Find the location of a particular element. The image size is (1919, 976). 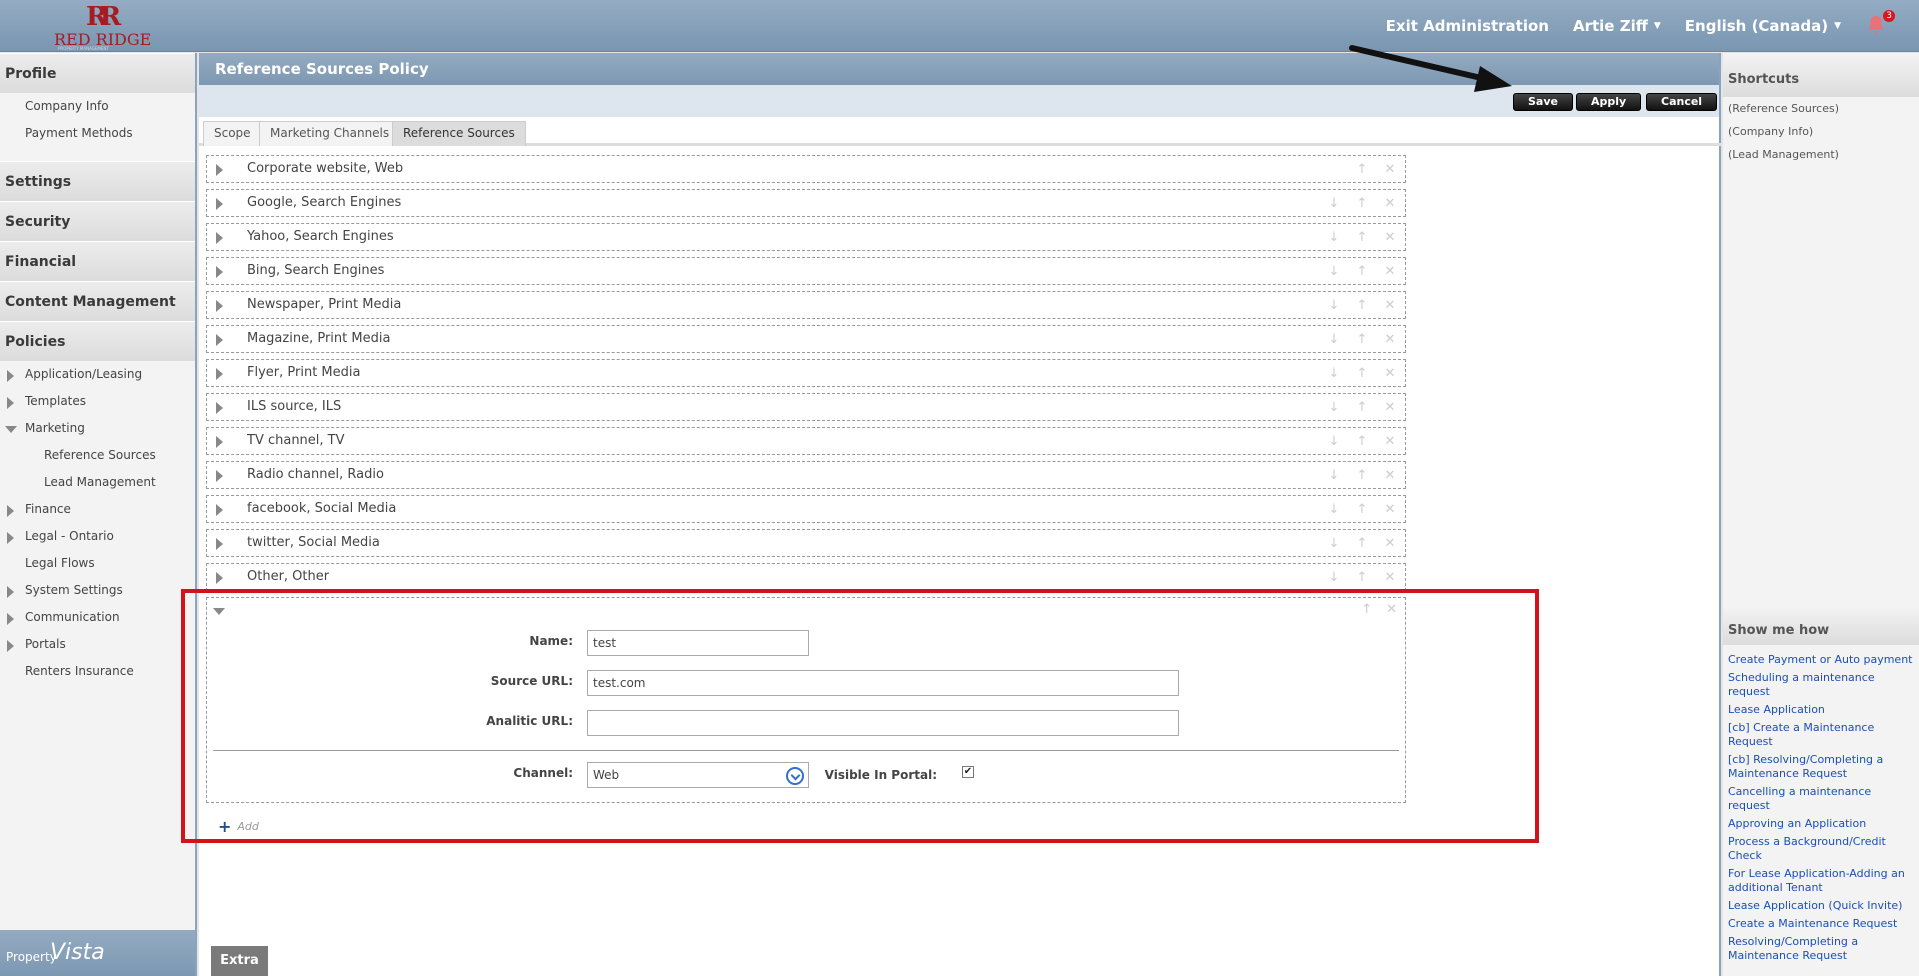

tab-marketing-channels: Marketing Channels is located at coordinates (330, 133).